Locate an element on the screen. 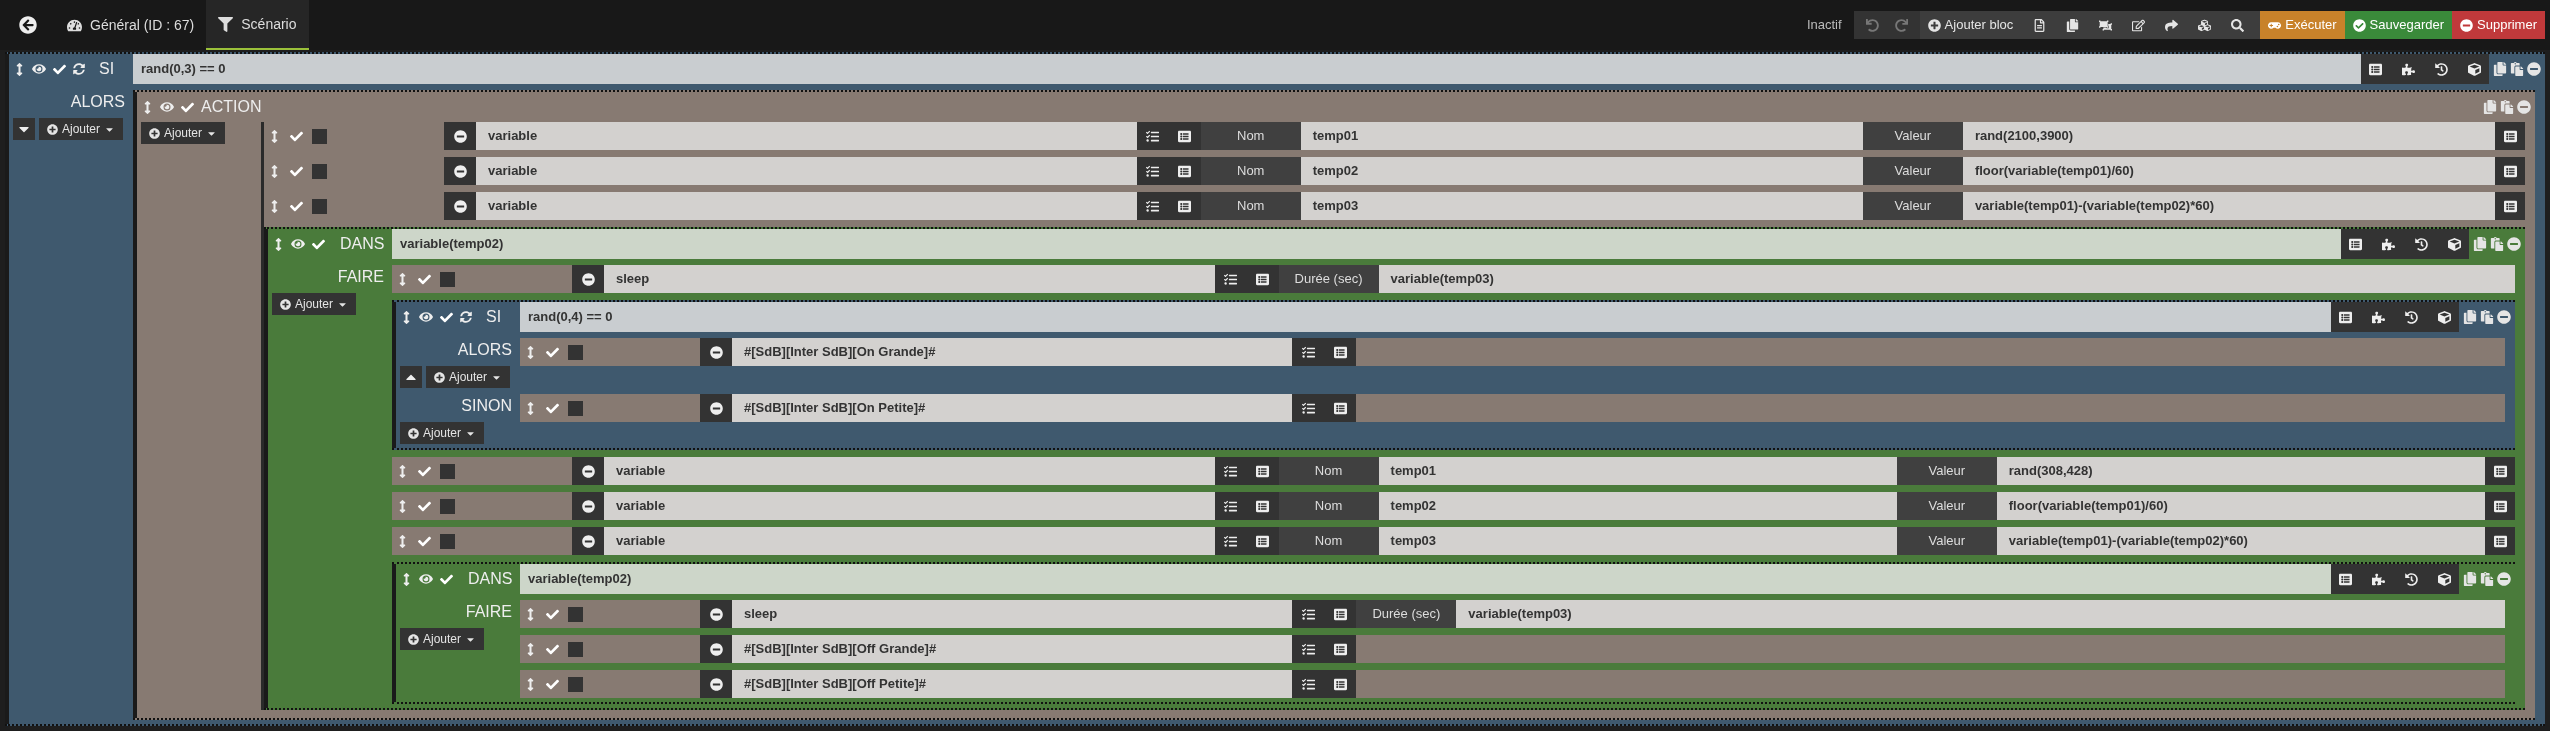  share-icon is located at coordinates (2172, 25).